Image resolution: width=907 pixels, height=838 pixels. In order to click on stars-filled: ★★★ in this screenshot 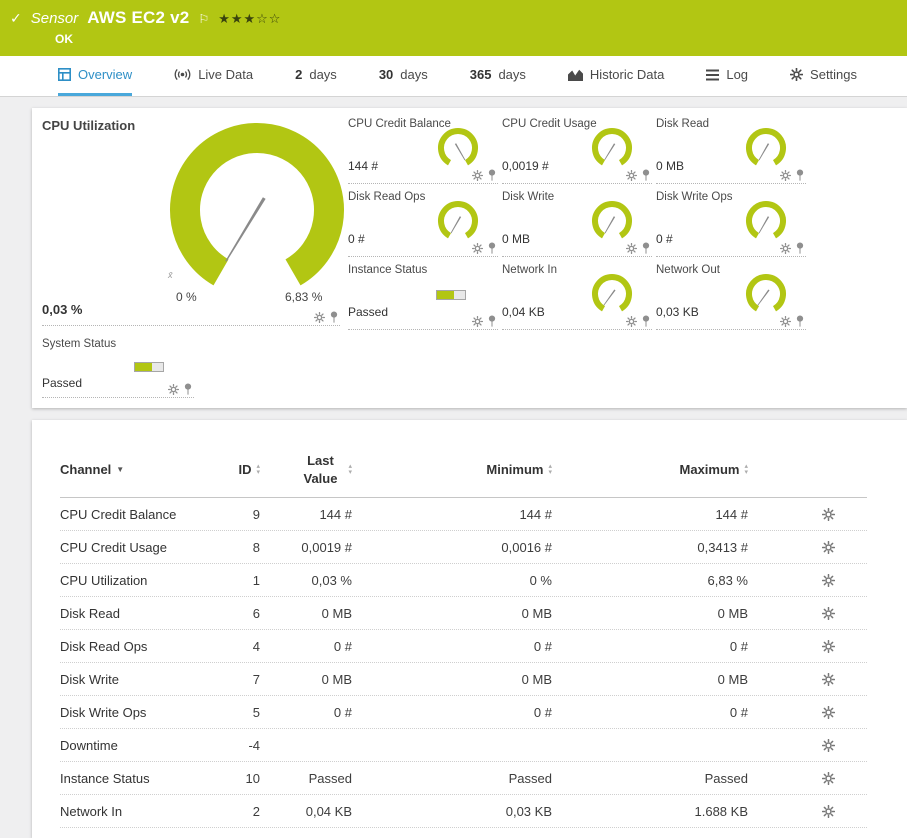, I will do `click(237, 18)`.